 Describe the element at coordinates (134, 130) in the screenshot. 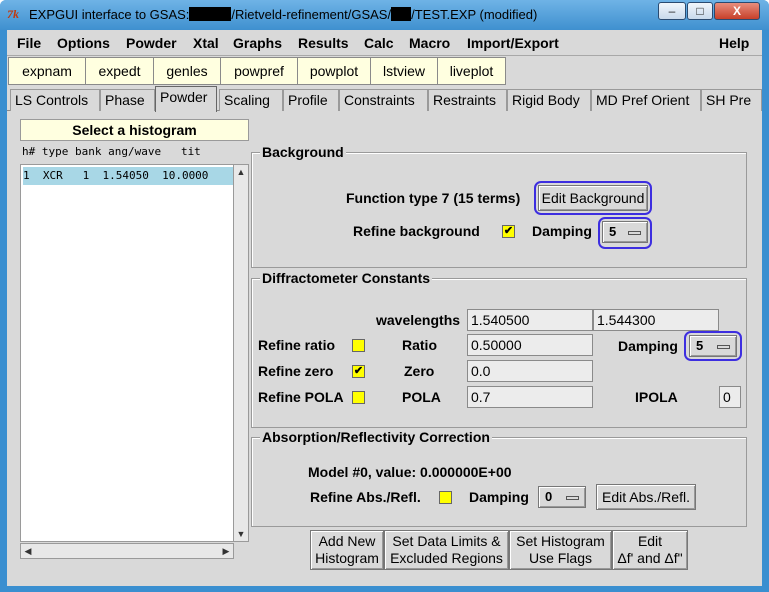

I see `histogram-panel-title: Select a histogram` at that location.